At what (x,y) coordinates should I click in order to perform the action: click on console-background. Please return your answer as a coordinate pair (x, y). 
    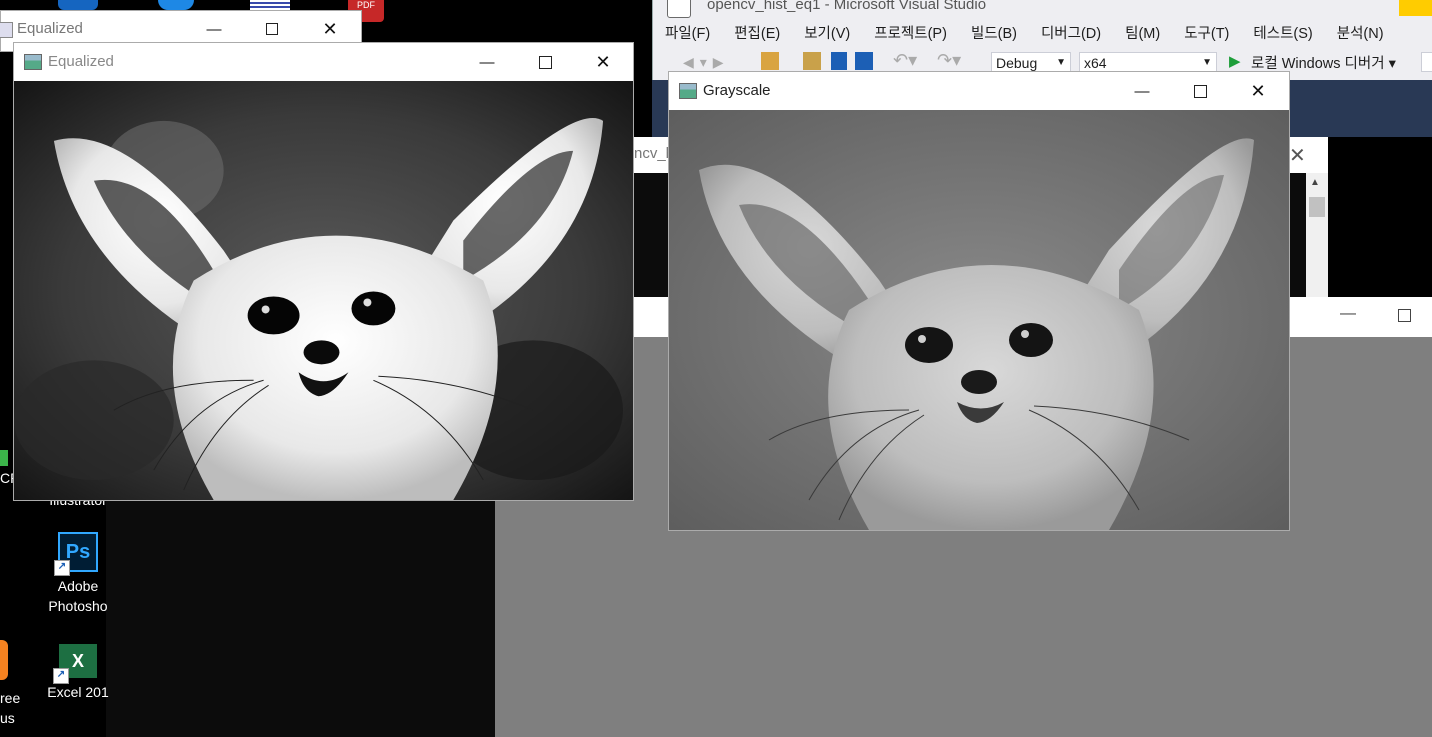
    Looking at the image, I should click on (300, 618).